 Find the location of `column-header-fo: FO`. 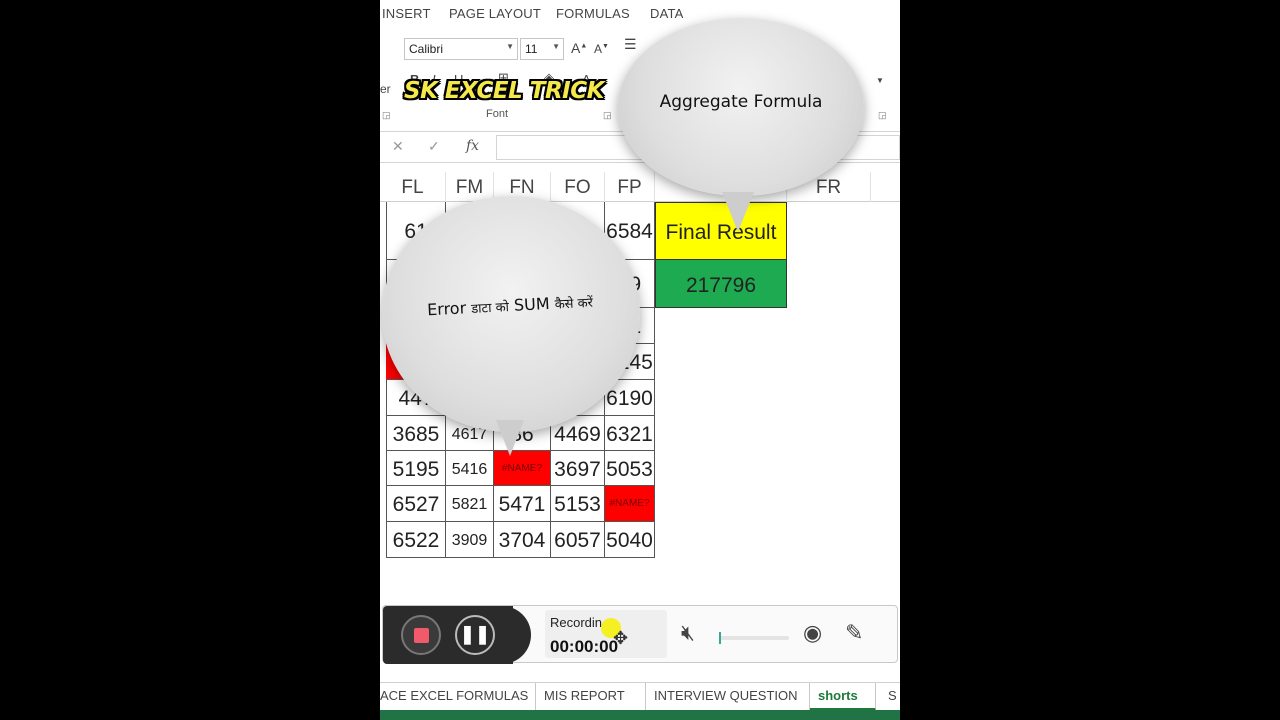

column-header-fo: FO is located at coordinates (578, 187).